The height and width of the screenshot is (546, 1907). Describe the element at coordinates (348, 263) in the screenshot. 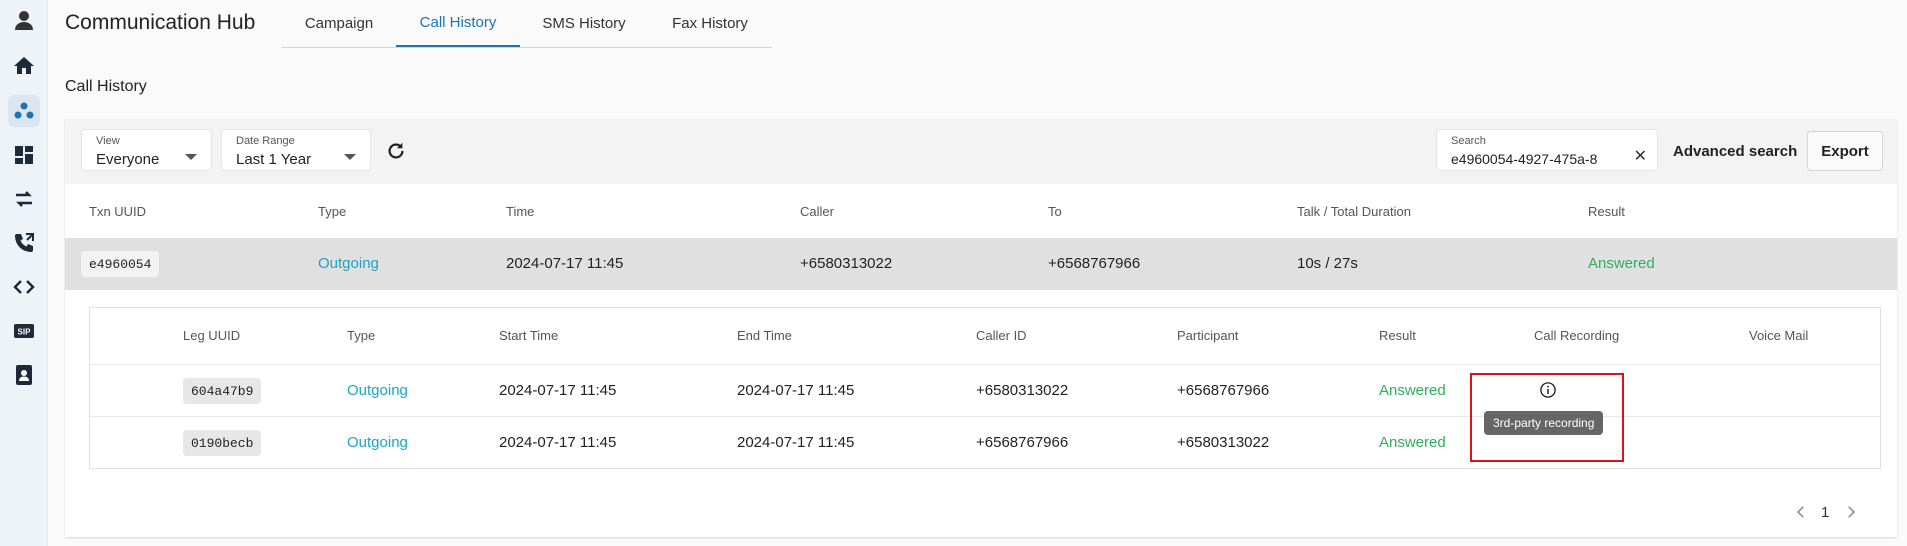

I see `type-cell: Outgoing` at that location.